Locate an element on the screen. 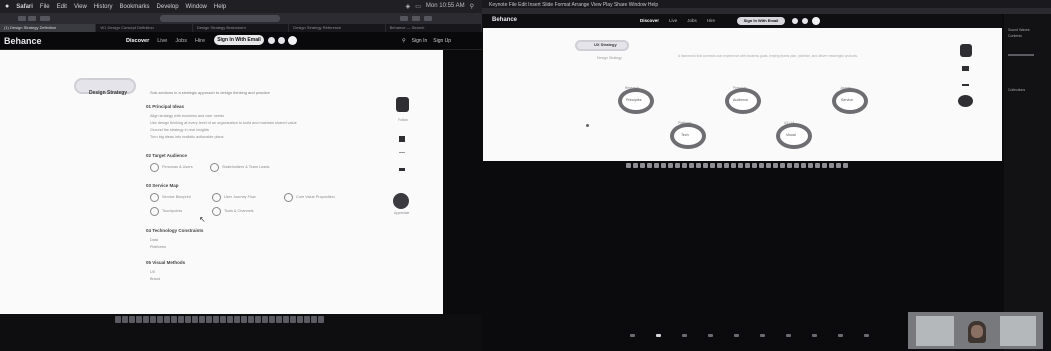 The image size is (1051, 351). wifi-icon: ◈ is located at coordinates (408, 6).